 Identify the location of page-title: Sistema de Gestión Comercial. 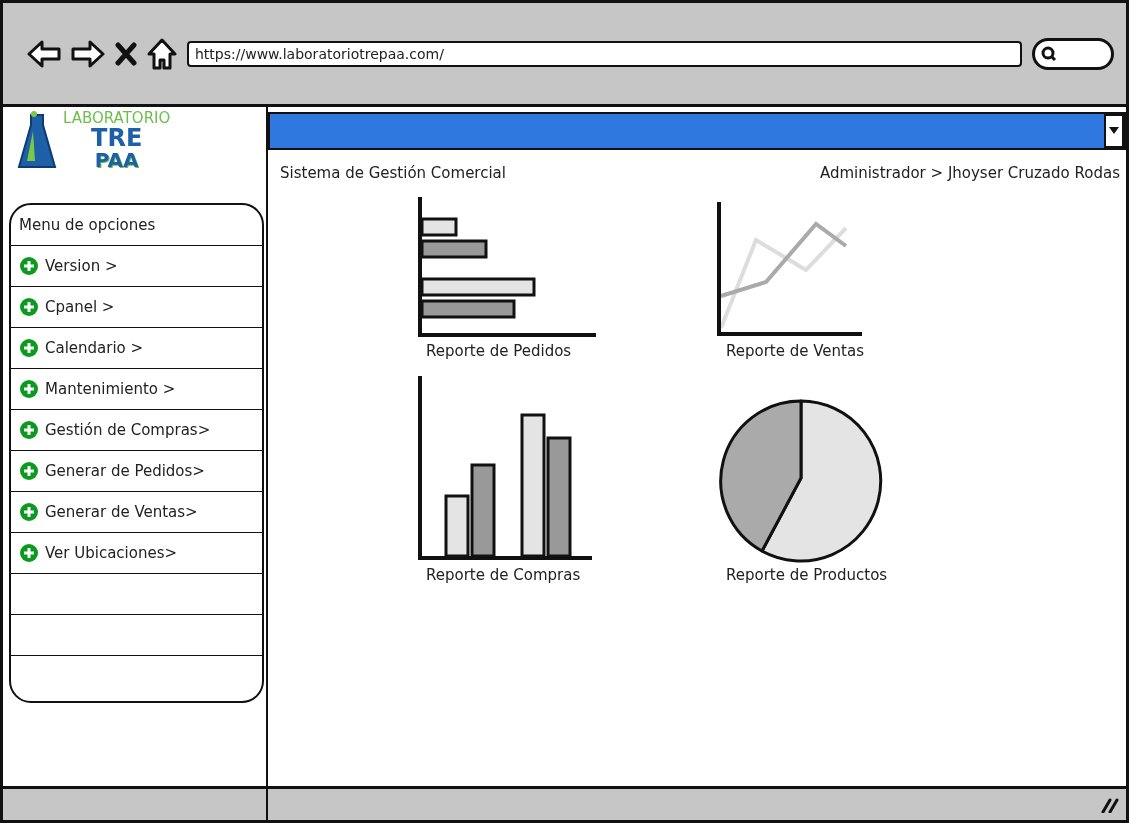
(393, 173).